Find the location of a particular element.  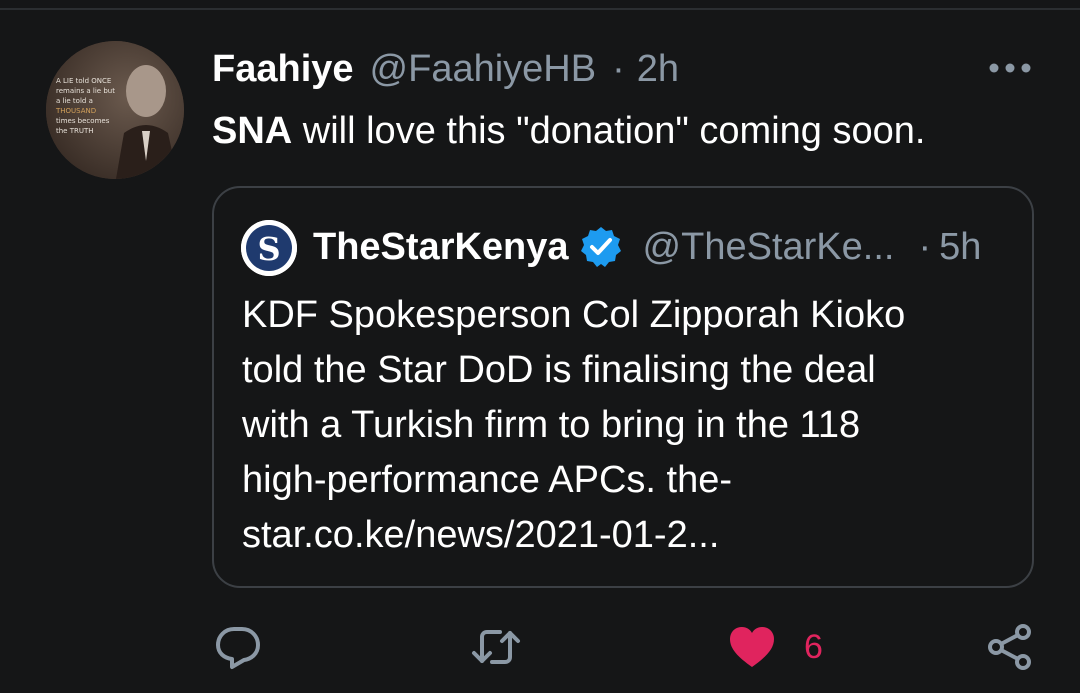

avatar-text-line: remains a lie but is located at coordinates (85, 91).